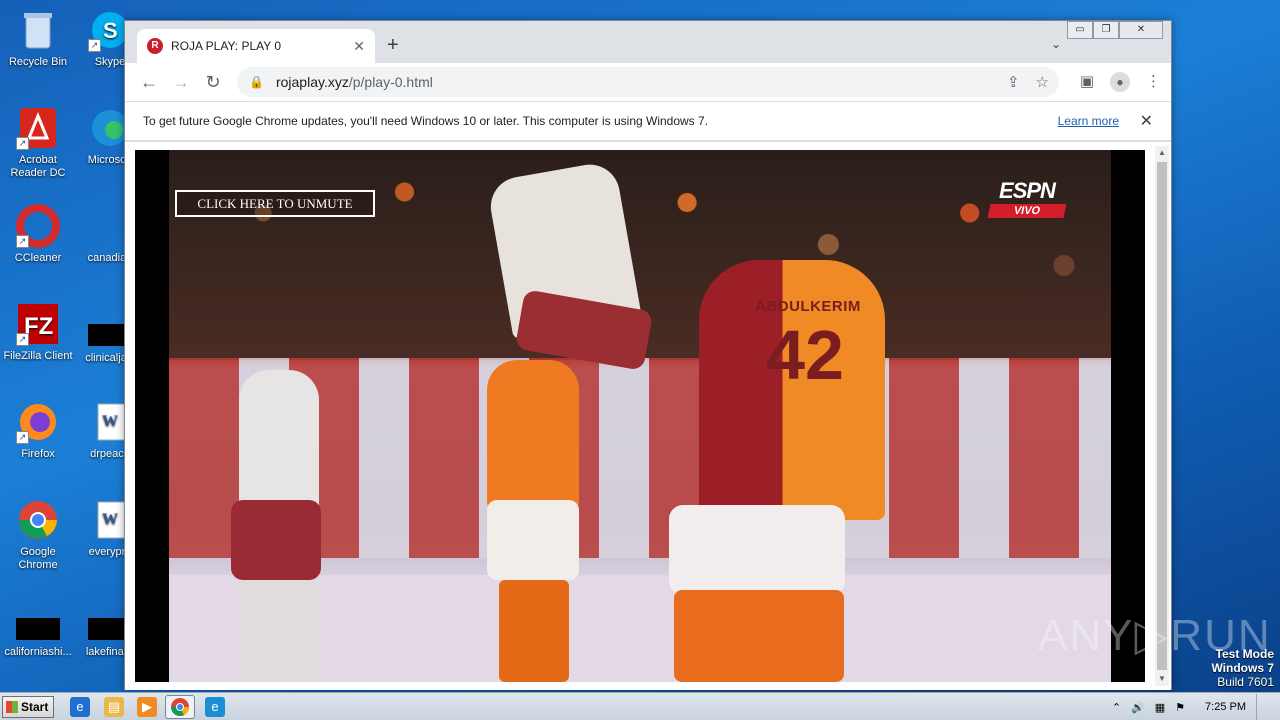 The width and height of the screenshot is (1280, 720). What do you see at coordinates (1138, 707) in the screenshot?
I see `volume-icon: 🔊` at bounding box center [1138, 707].